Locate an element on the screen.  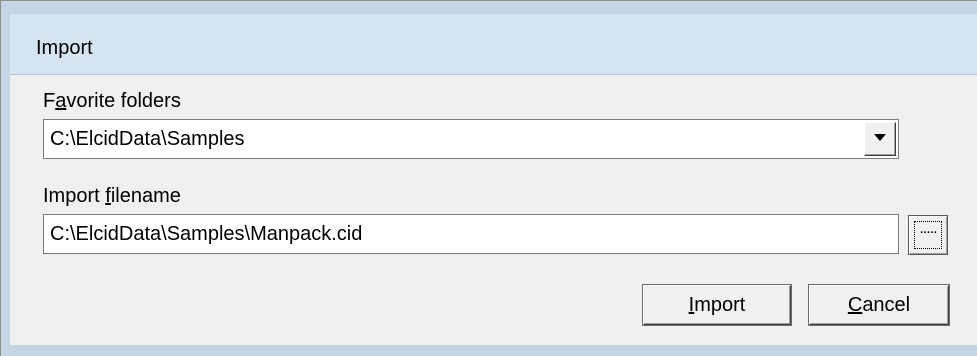
favorite-folders-label: Favorite folders is located at coordinates (112, 101).